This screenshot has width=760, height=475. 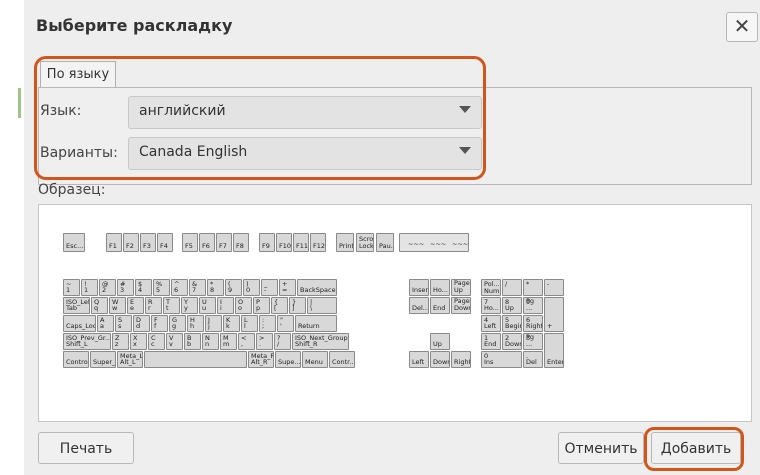 What do you see at coordinates (506, 284) in the screenshot?
I see `key-top-label: /` at bounding box center [506, 284].